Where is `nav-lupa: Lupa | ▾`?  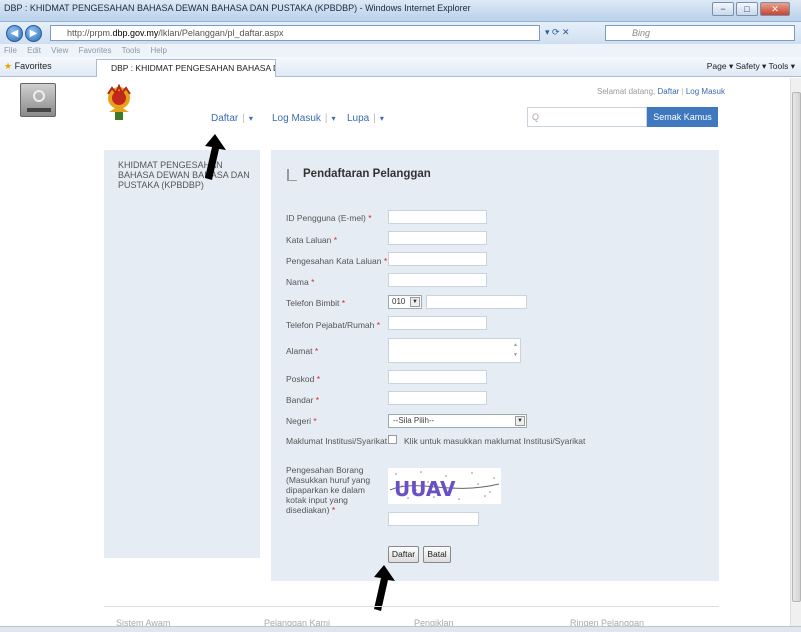 nav-lupa: Lupa | ▾ is located at coordinates (365, 118).